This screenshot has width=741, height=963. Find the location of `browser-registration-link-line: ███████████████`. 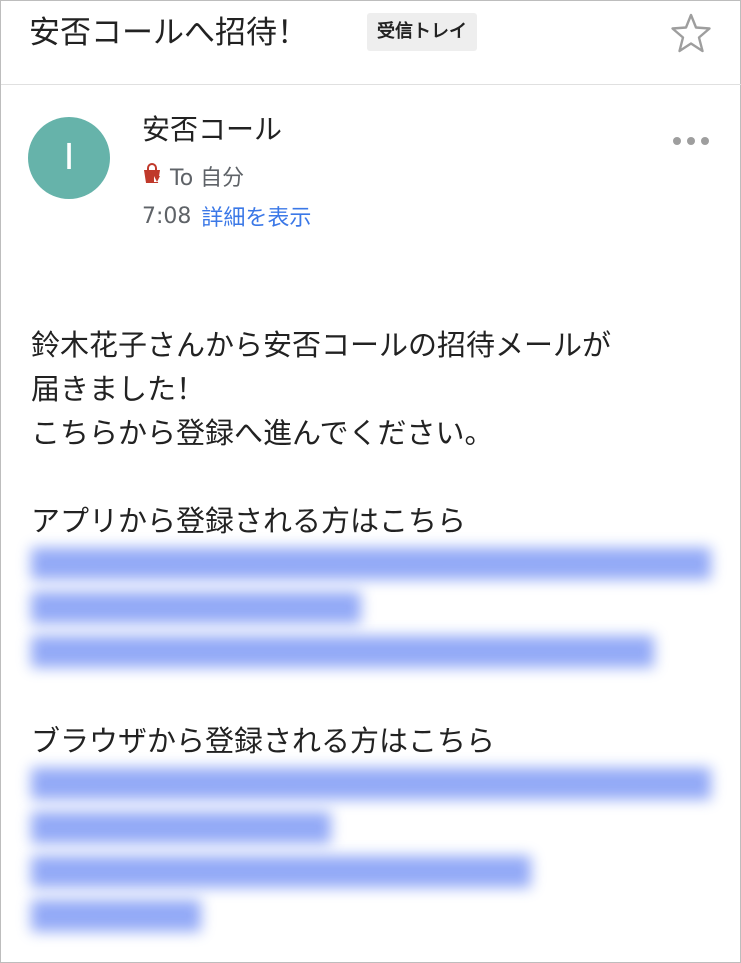

browser-registration-link-line: ███████████████ is located at coordinates (181, 829).